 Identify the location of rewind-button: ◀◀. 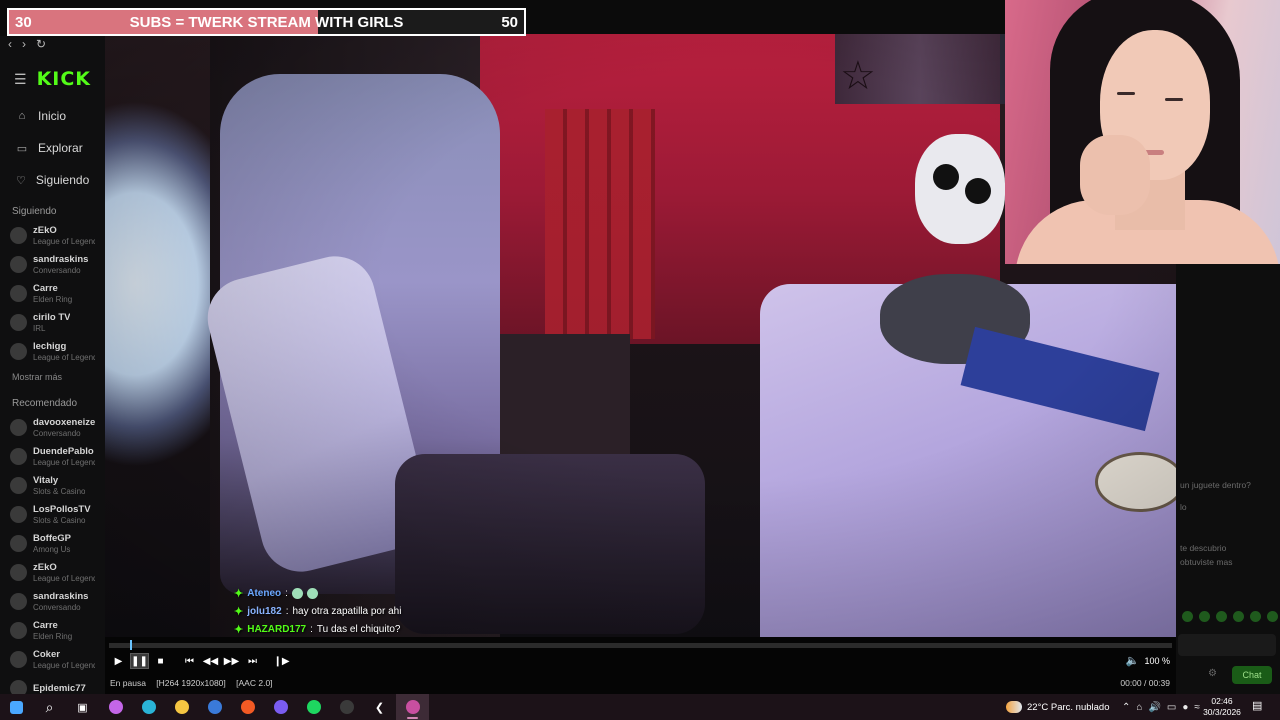
(210, 661).